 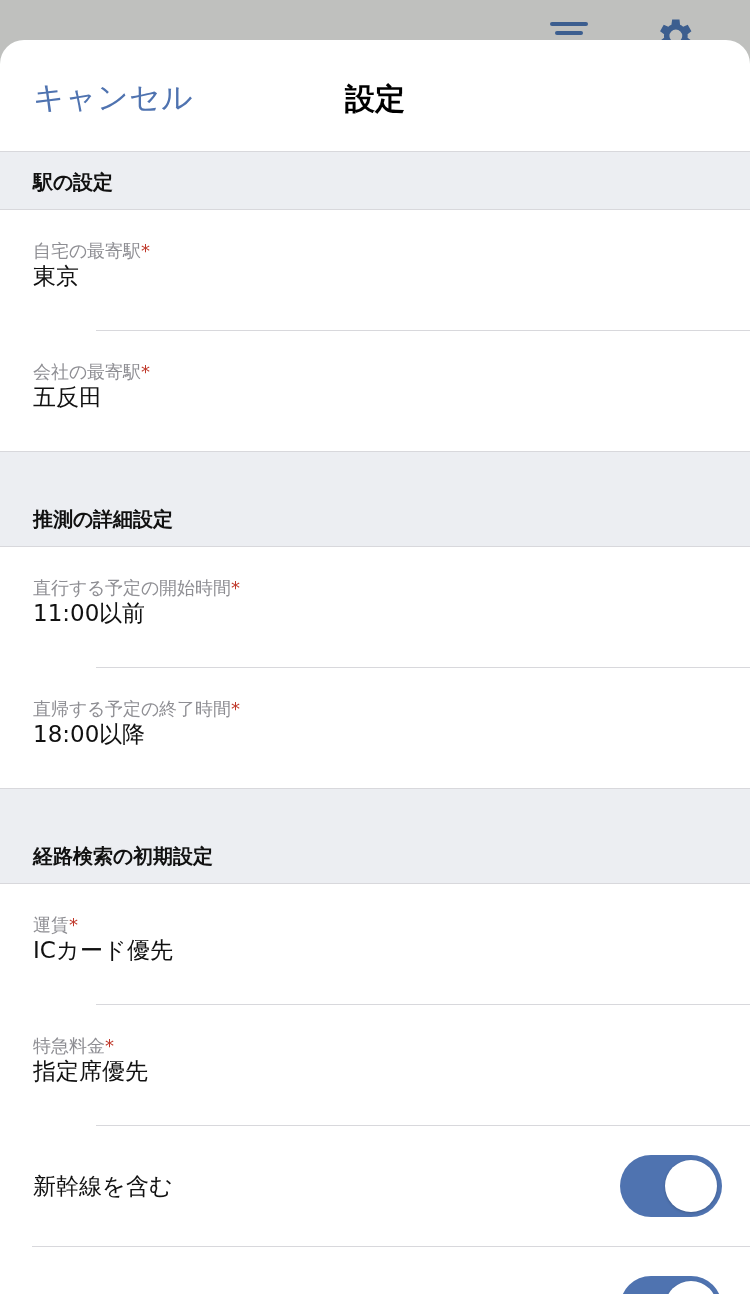 What do you see at coordinates (375, 499) in the screenshot?
I see `section-header: 推測の詳細設定` at bounding box center [375, 499].